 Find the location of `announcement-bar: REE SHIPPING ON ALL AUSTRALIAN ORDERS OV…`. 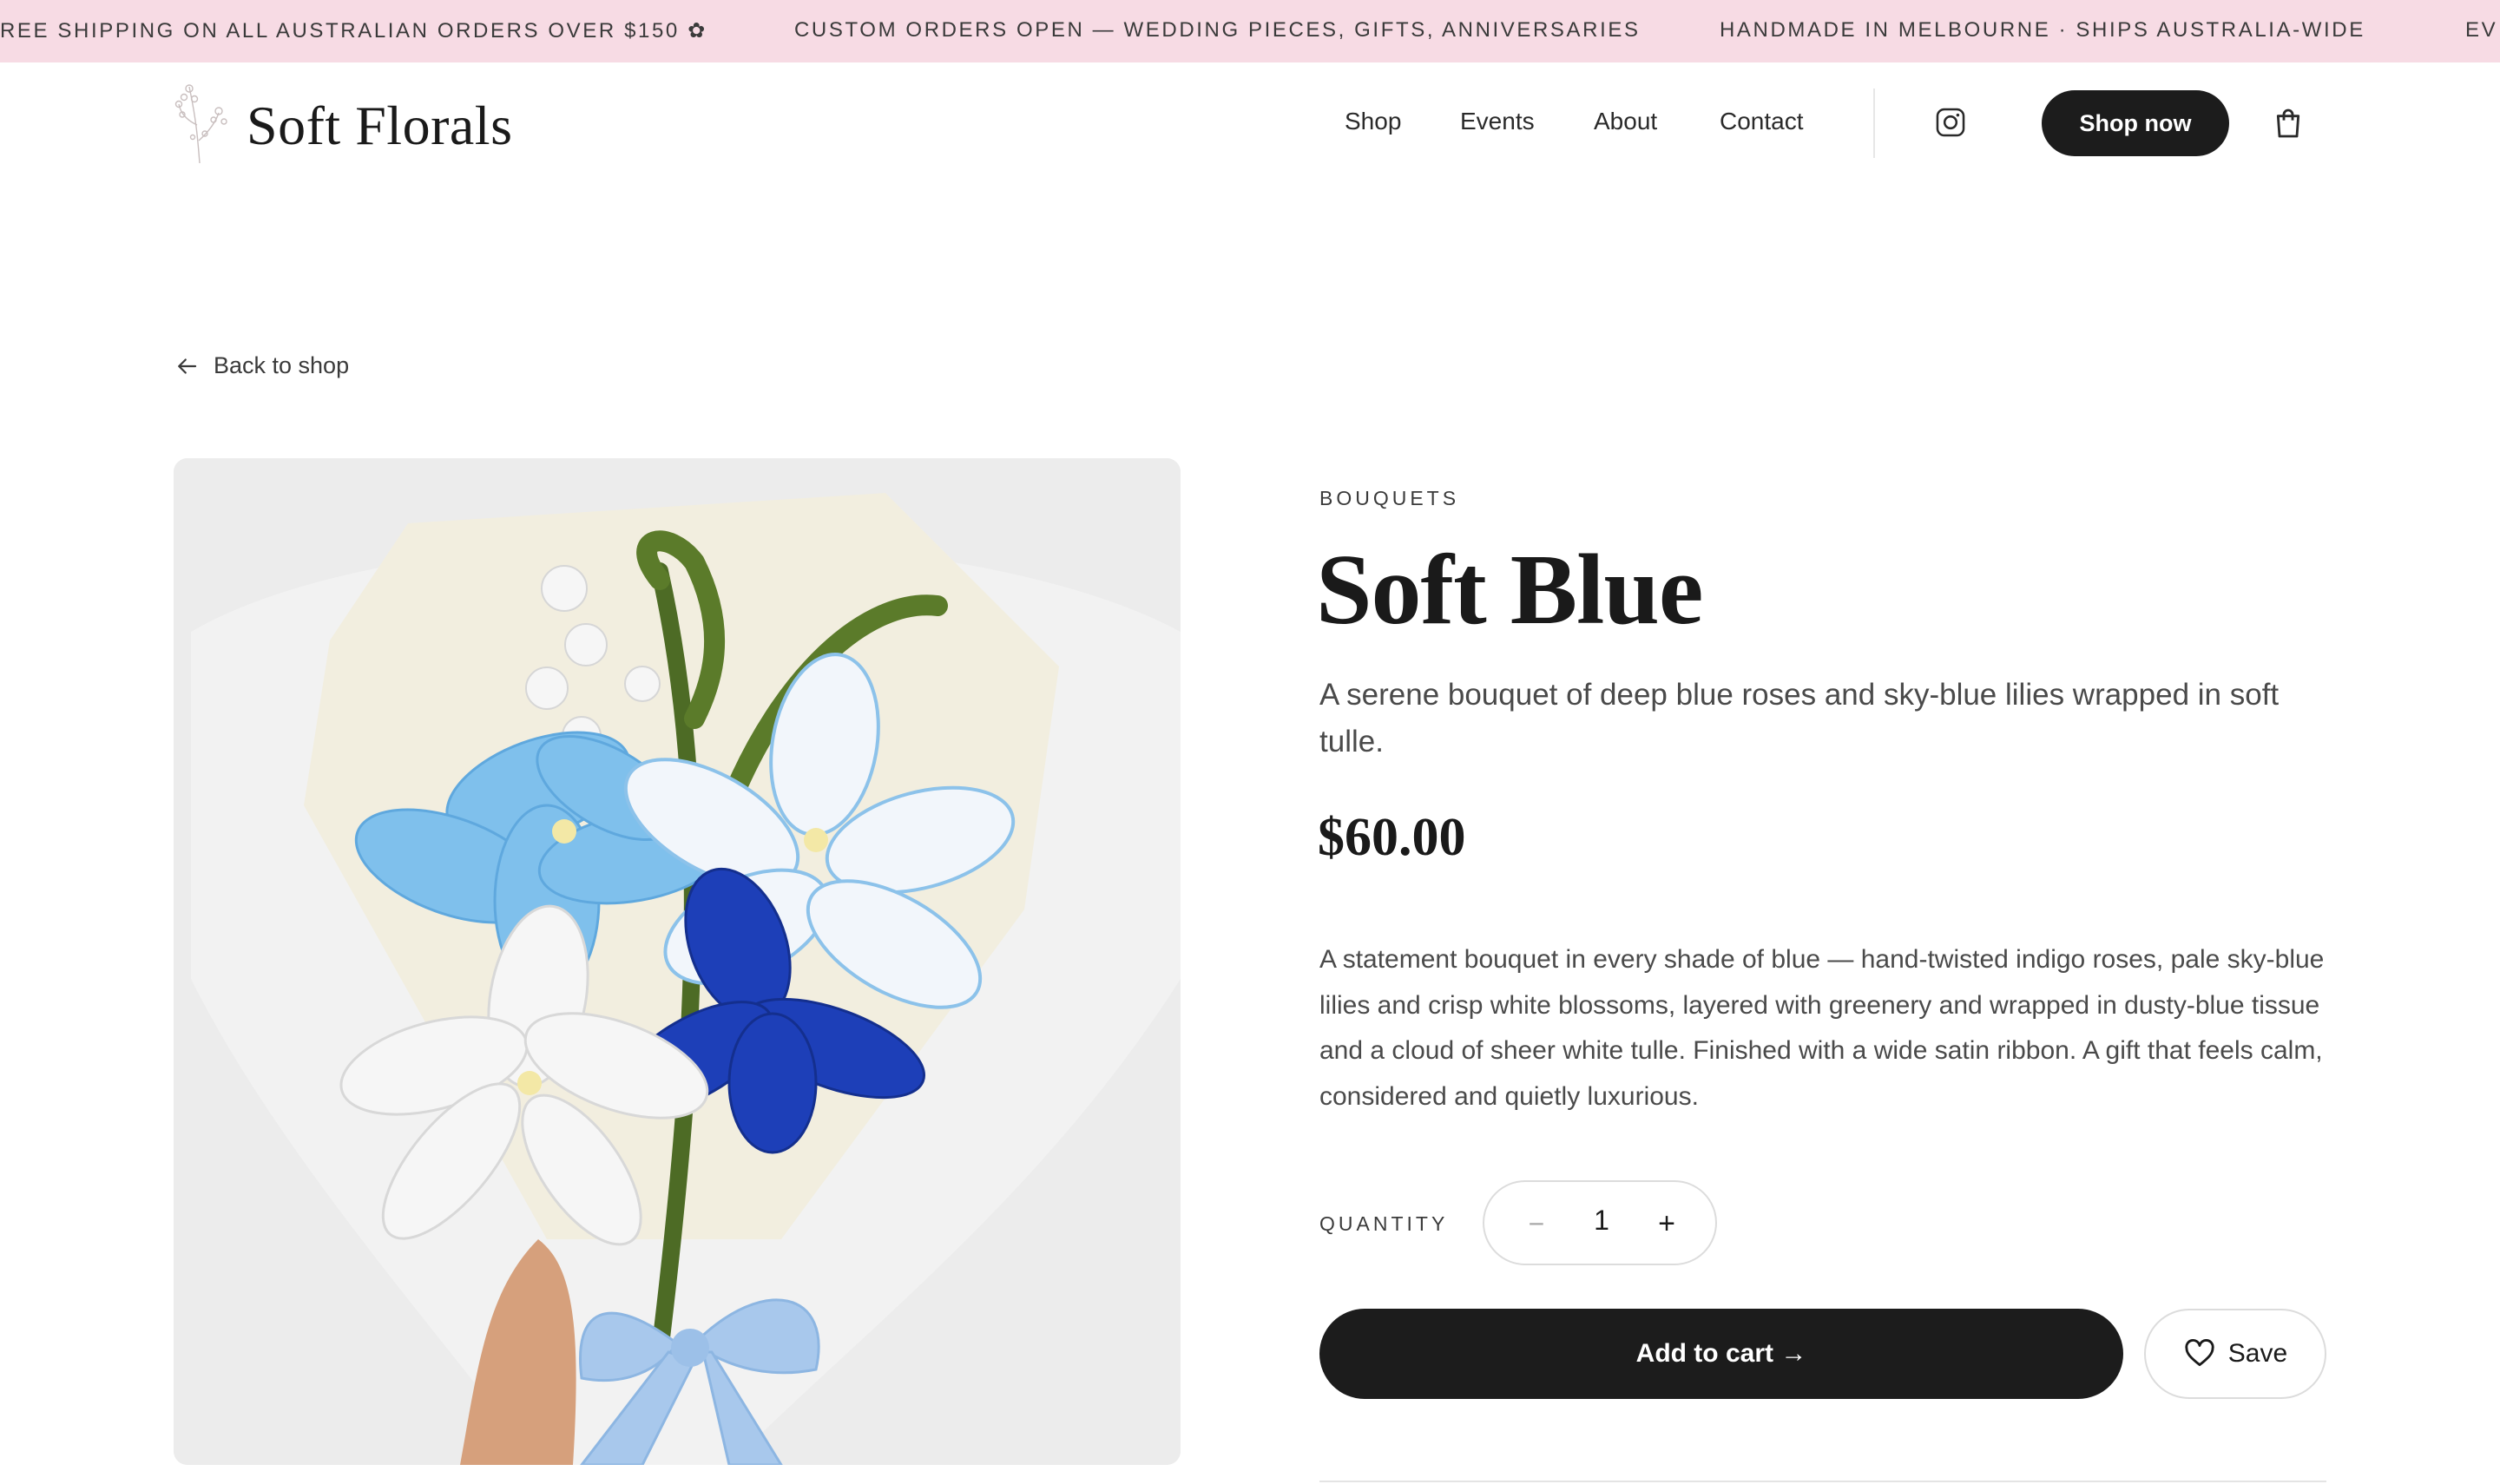

announcement-bar: REE SHIPPING ON ALL AUSTRALIAN ORDERS OV… is located at coordinates (1250, 31).